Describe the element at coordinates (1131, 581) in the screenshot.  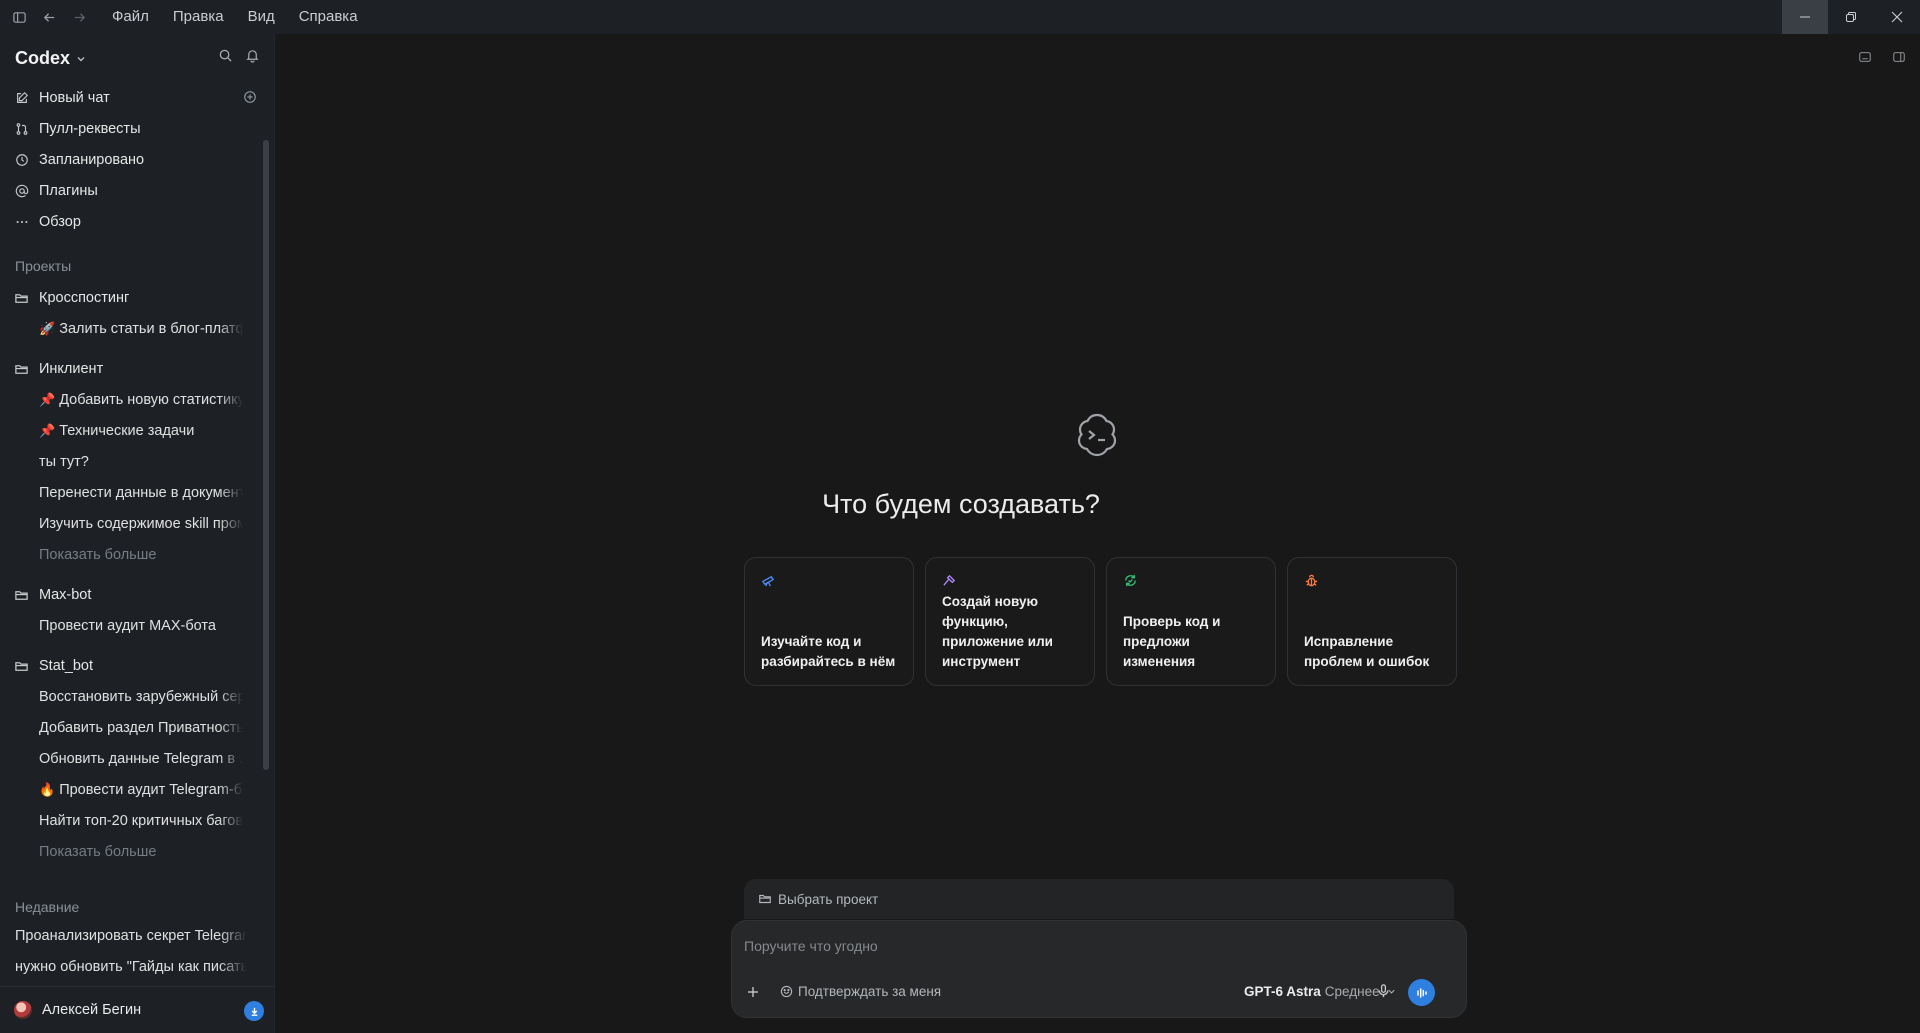
I see `review-icon` at that location.